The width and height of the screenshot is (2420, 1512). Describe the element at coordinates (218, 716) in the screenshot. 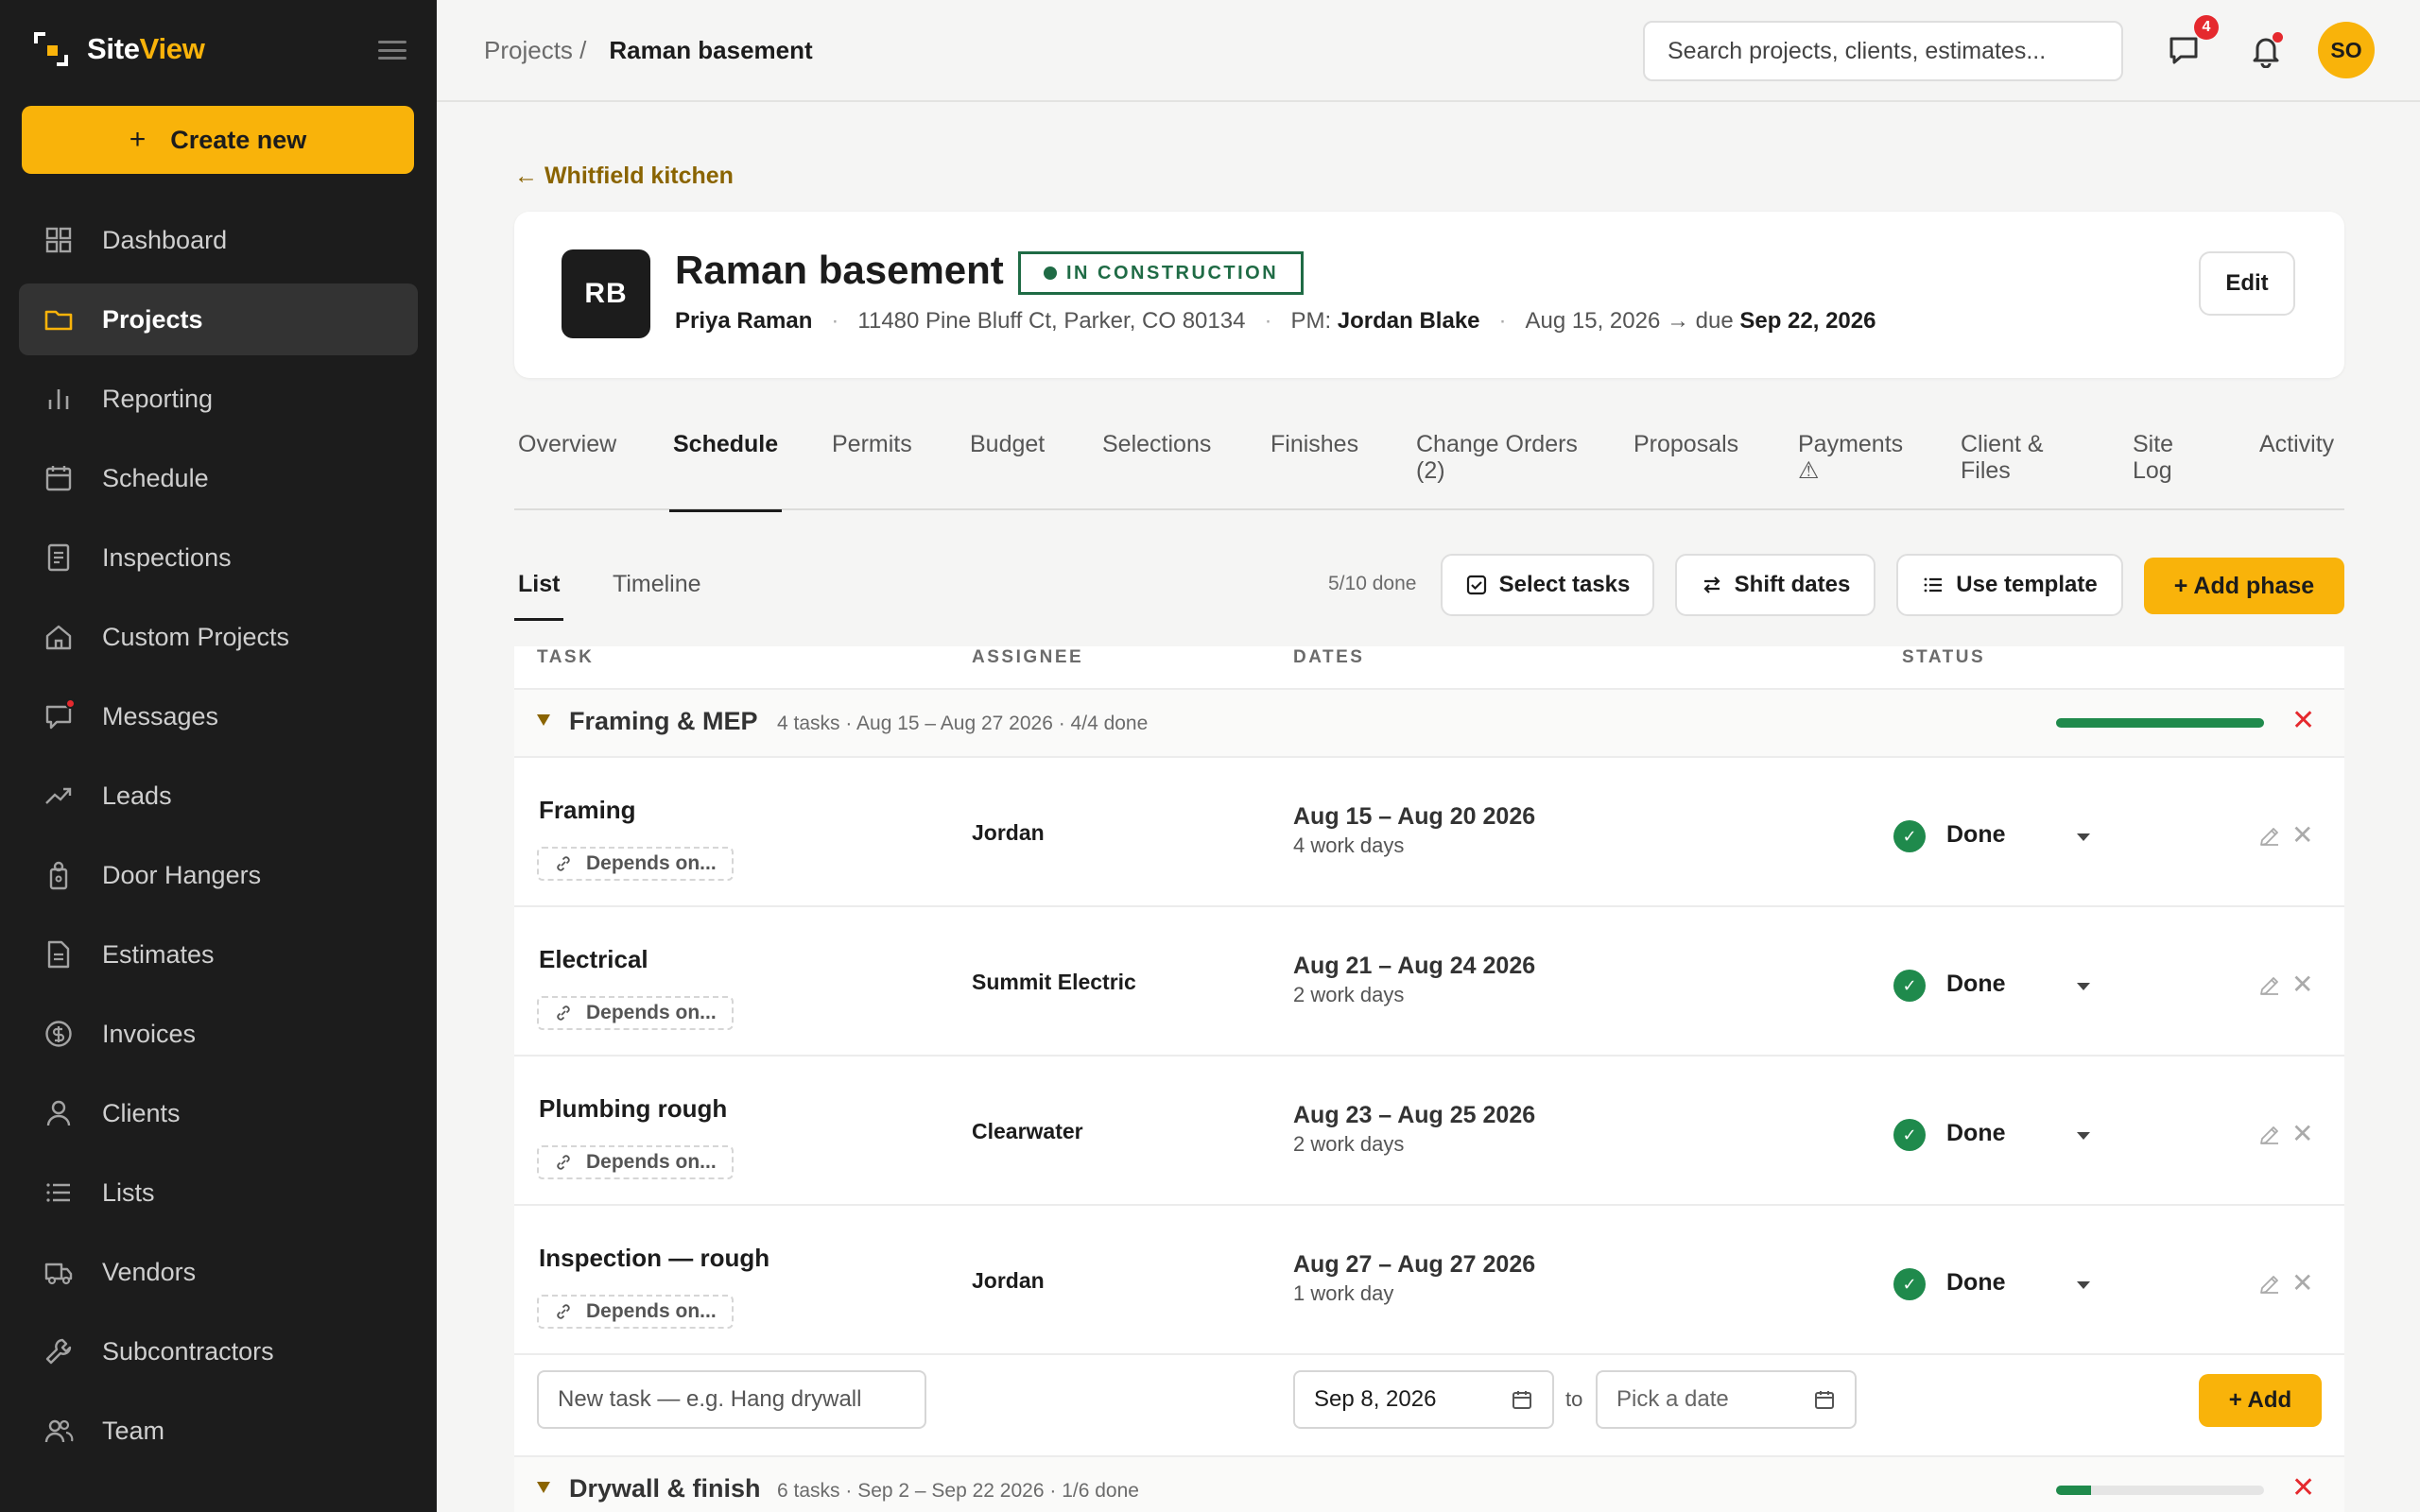

I see `sidebar-item-messages: Messages` at that location.